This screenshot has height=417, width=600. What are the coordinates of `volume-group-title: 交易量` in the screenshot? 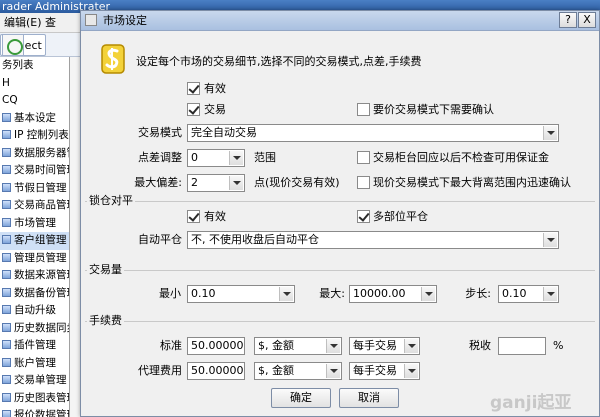 It's located at (105, 270).